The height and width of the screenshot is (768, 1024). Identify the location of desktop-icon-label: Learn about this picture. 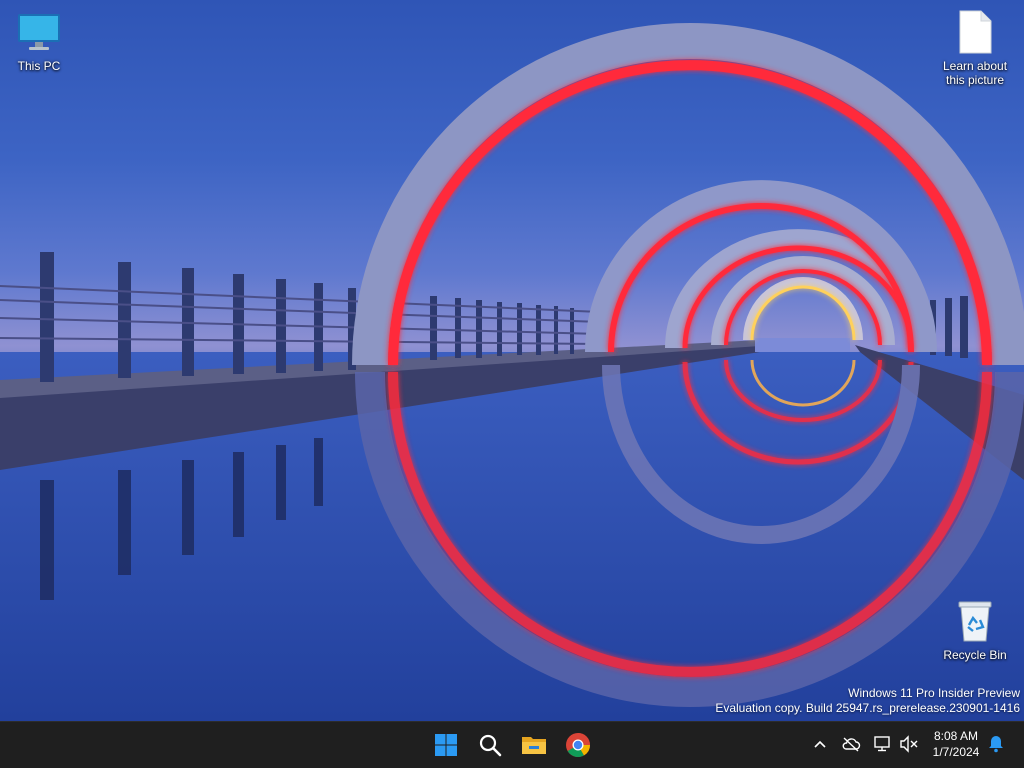
(975, 73).